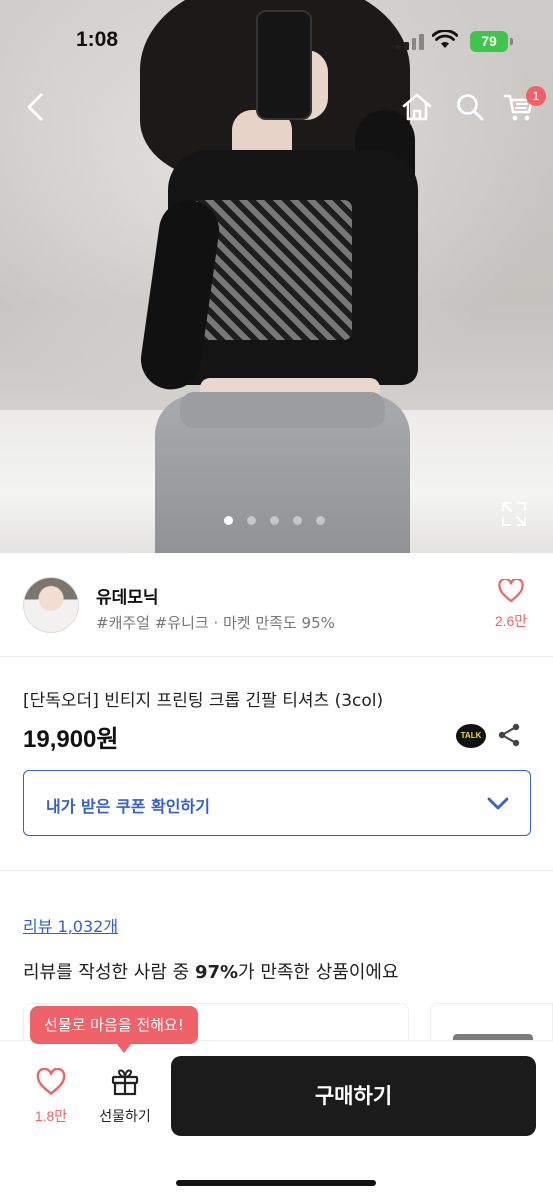 The width and height of the screenshot is (553, 1200). Describe the element at coordinates (71, 739) in the screenshot. I see `product-price: 19,900원` at that location.